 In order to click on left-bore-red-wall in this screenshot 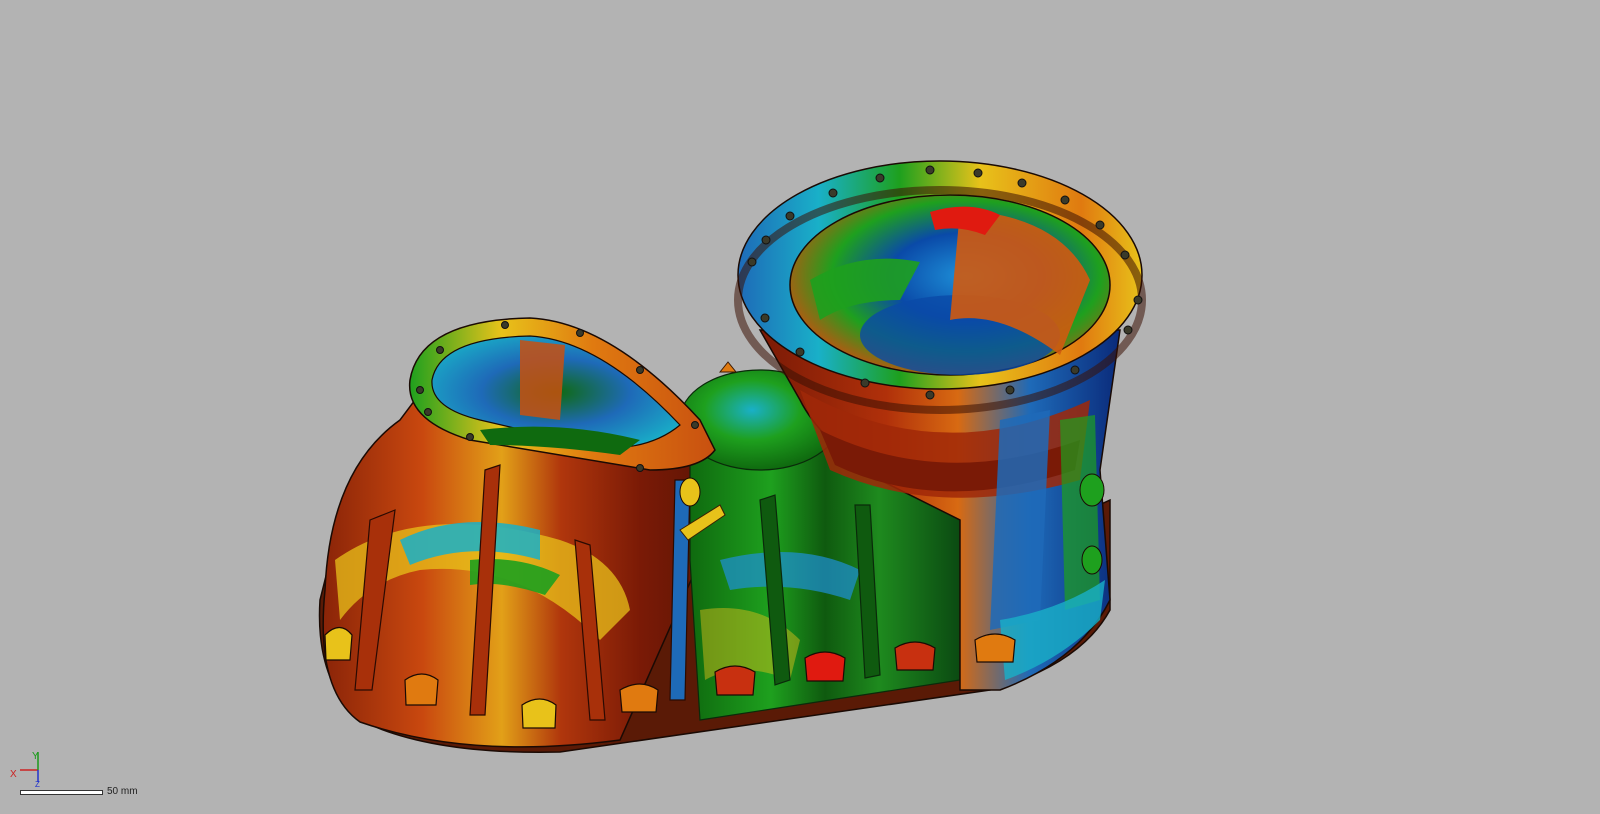, I will do `click(542, 380)`.